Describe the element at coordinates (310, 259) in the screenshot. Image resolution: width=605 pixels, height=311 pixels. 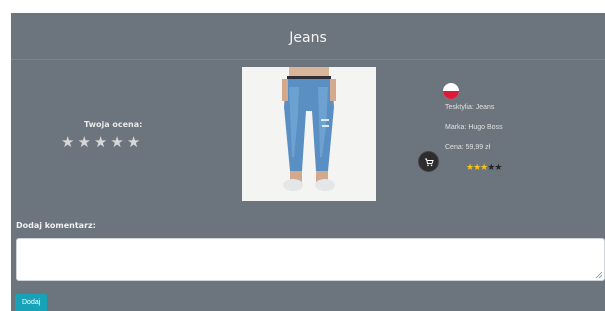
I see `comment-input` at that location.